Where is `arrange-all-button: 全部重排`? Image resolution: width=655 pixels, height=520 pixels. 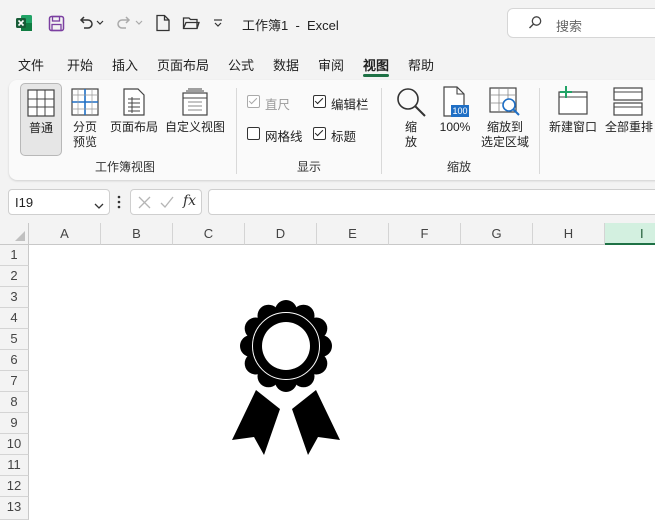
arrange-all-button: 全部重排 is located at coordinates (628, 113).